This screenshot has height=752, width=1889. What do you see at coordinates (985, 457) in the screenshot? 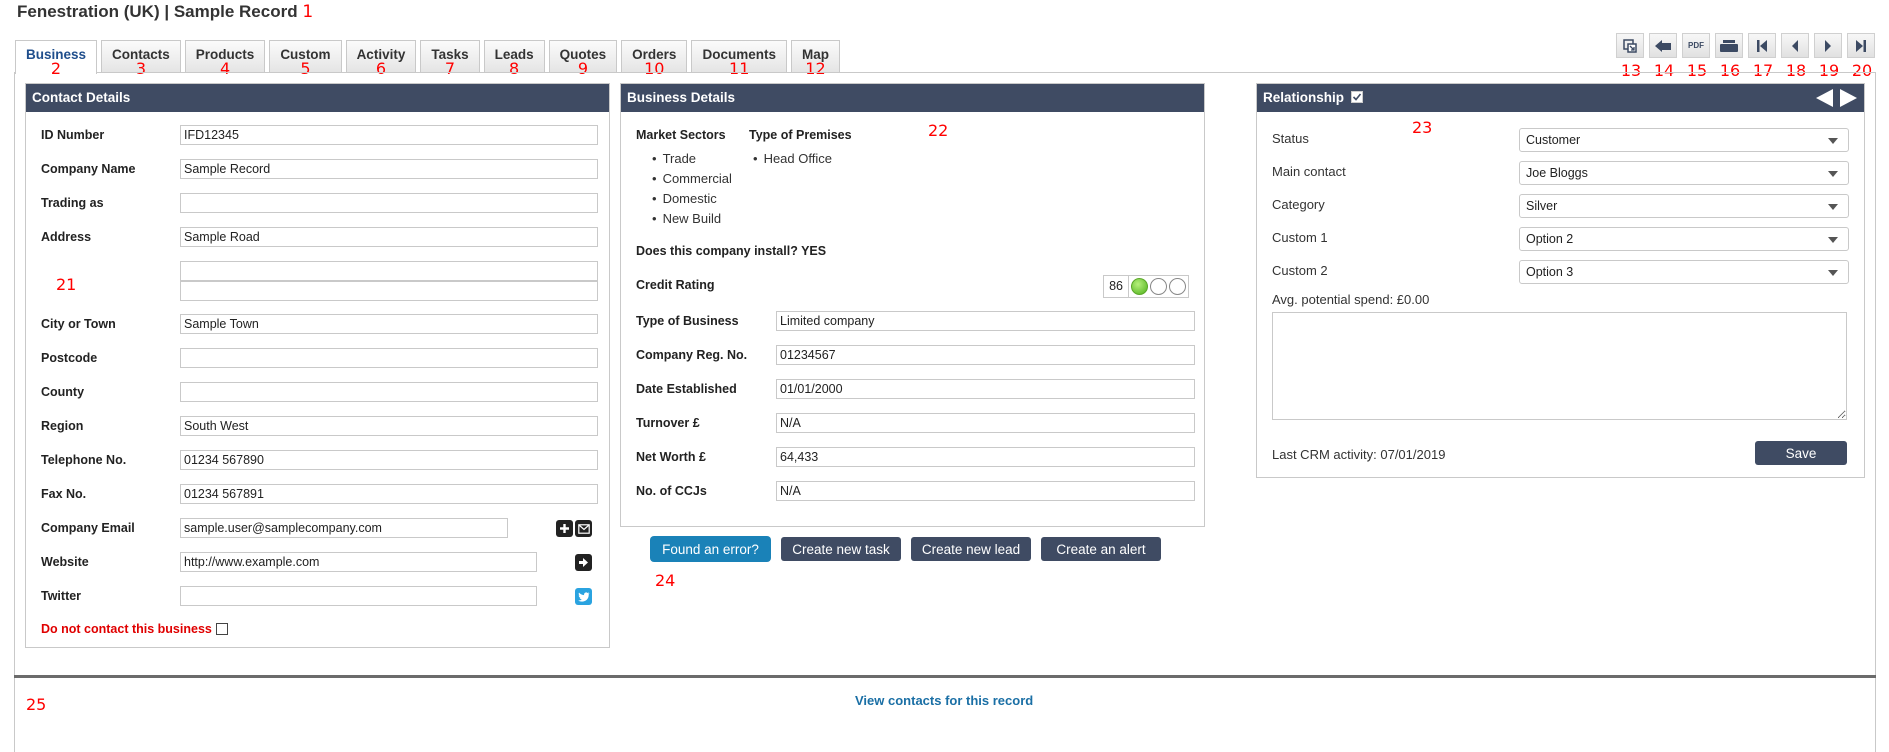
I see `net-worth-input` at bounding box center [985, 457].